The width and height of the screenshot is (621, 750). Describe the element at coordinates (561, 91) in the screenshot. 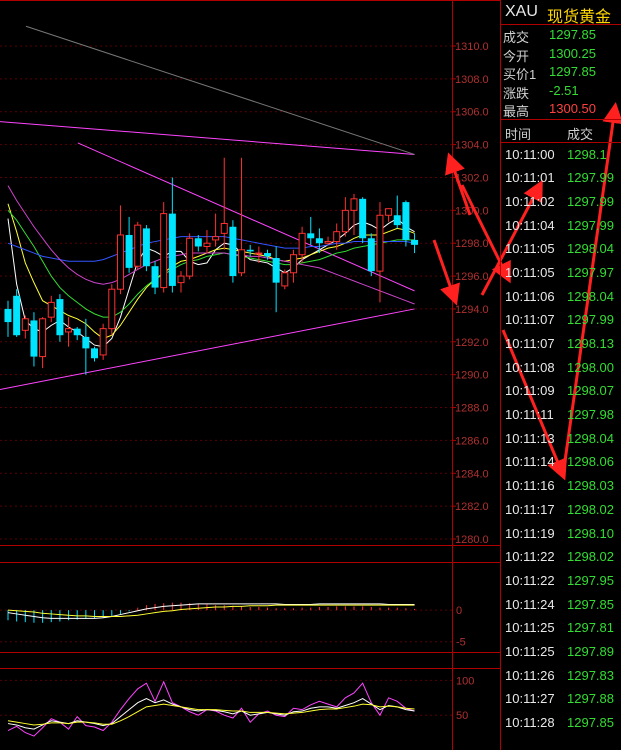

I see `quote-row-change: 涨跌 -2.51` at that location.